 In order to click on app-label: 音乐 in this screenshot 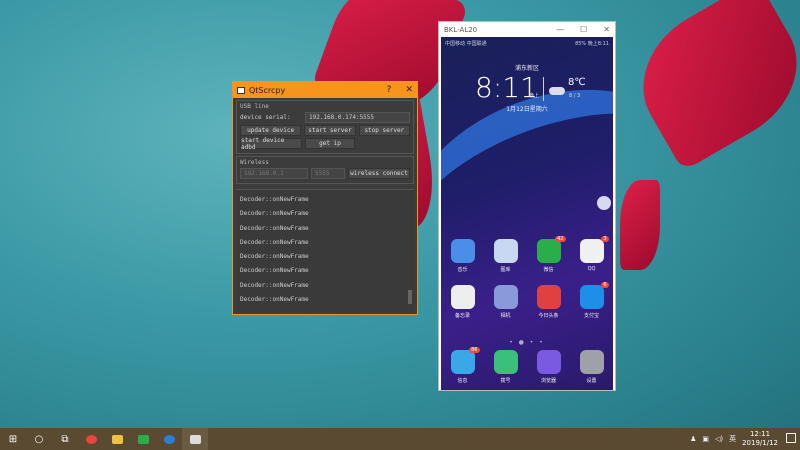, I will do `click(462, 270)`.